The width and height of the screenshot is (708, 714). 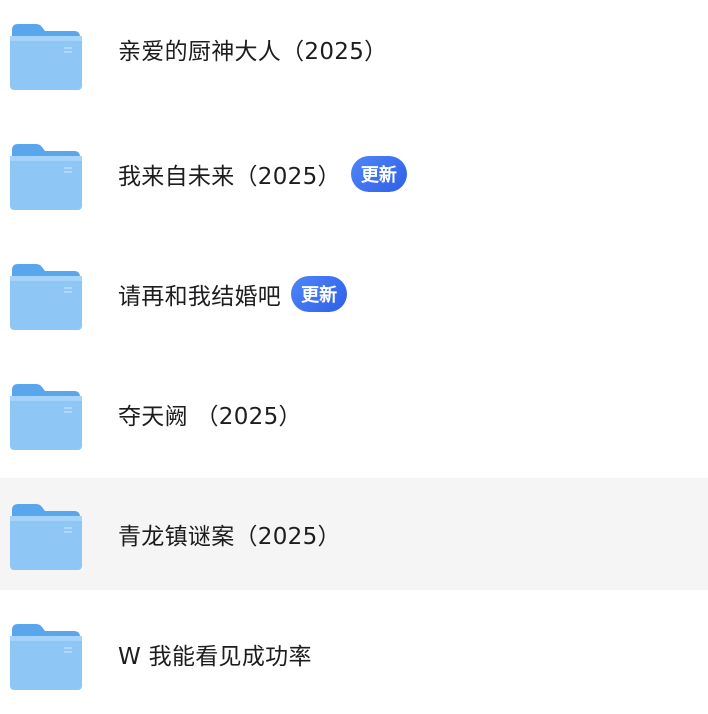 I want to click on folder-name-wrap: W 我能看见成功率, so click(x=215, y=654).